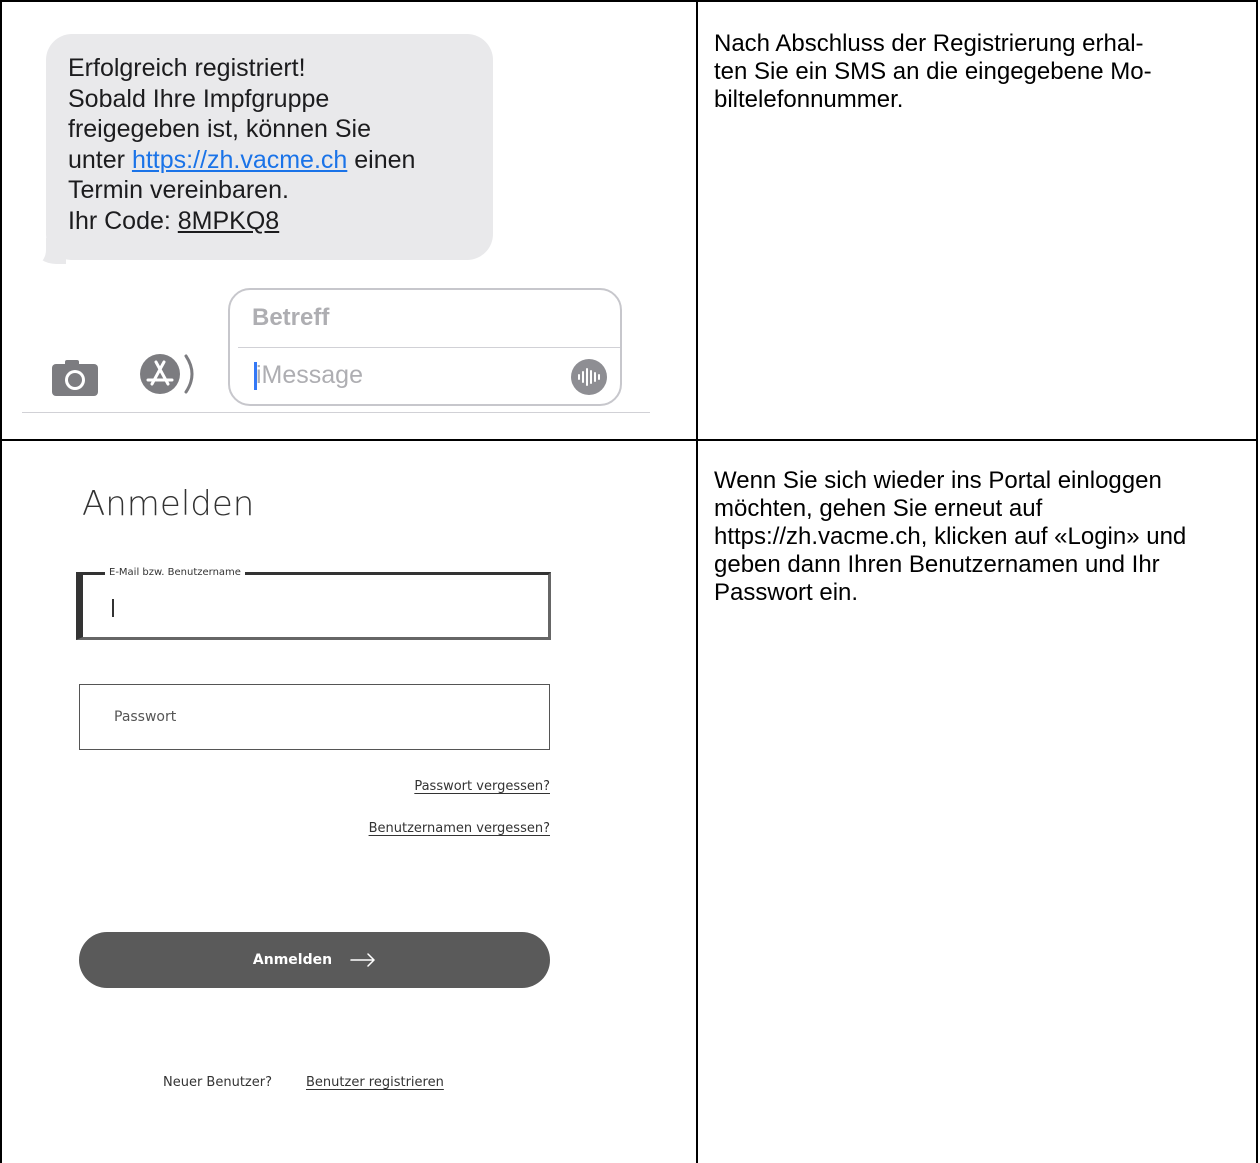  I want to click on camera-icon, so click(75, 378).